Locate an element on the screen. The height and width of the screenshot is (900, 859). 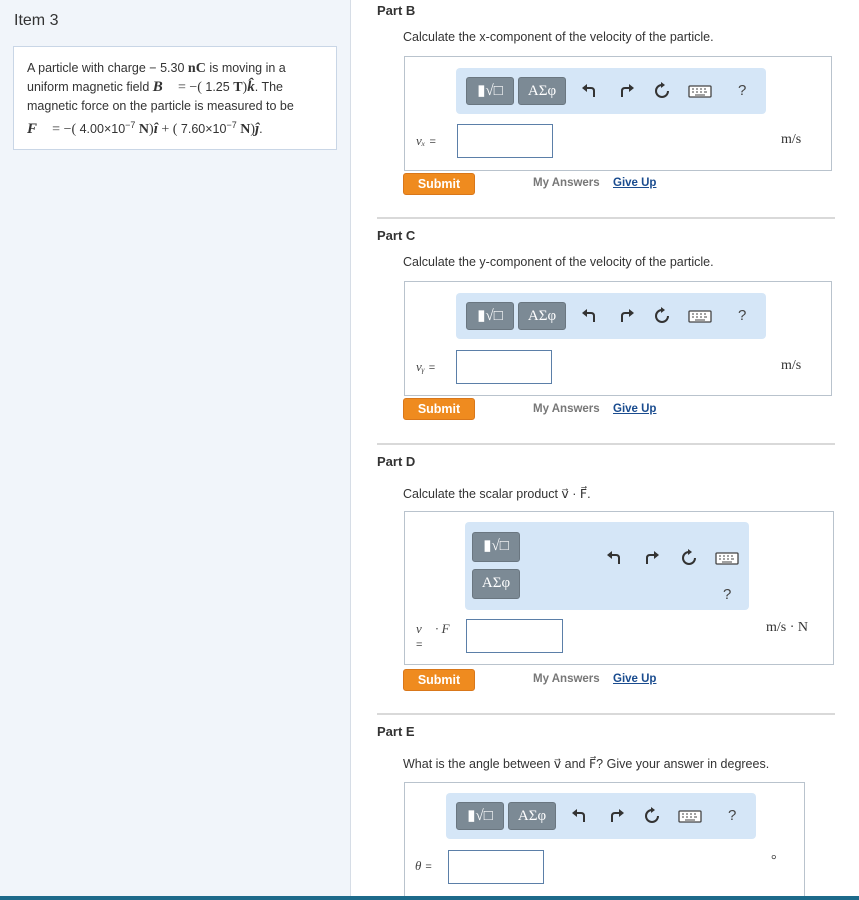
degree-unit: ° is located at coordinates (774, 860).